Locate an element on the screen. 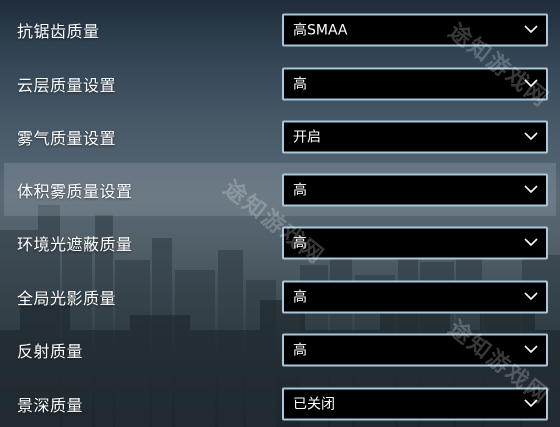 This screenshot has width=560, height=427. cloud-quality-dropdown: 高 is located at coordinates (415, 83).